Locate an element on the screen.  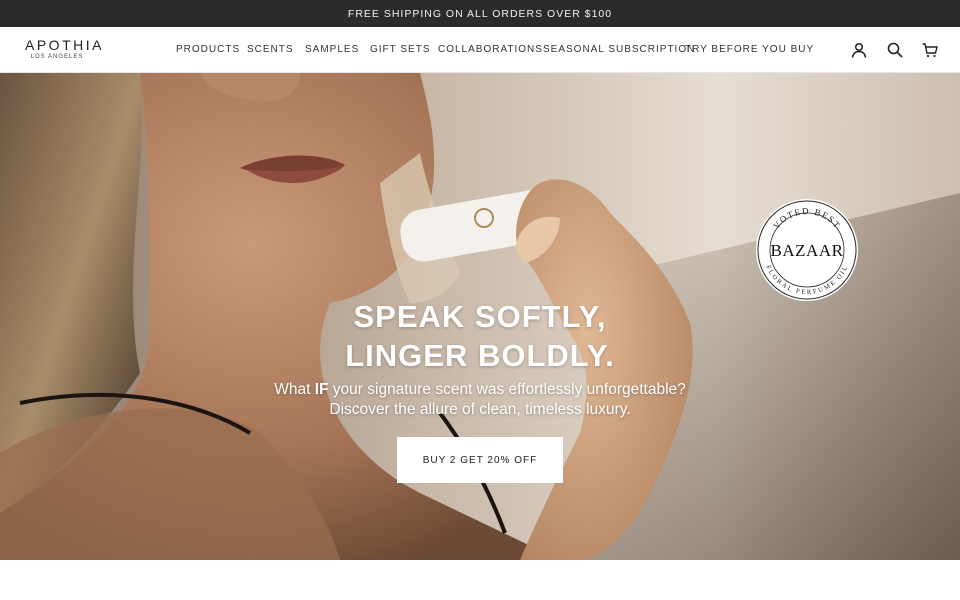
account-icon is located at coordinates (859, 50).